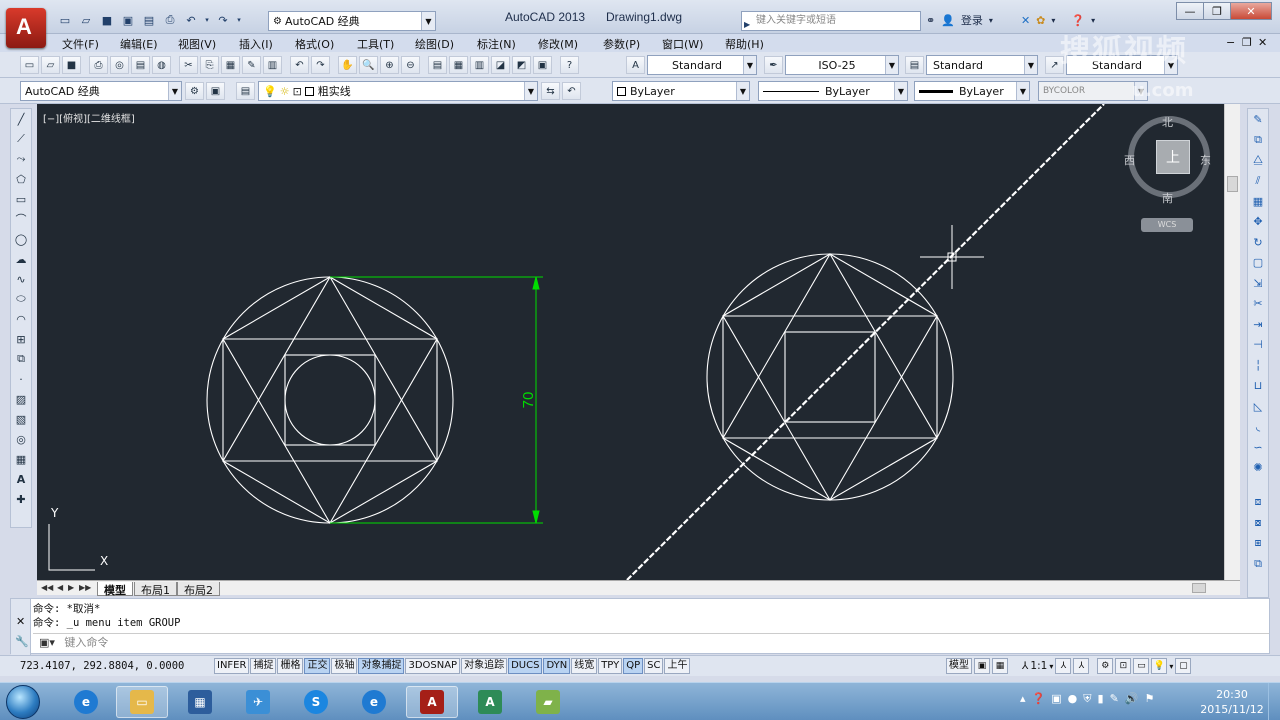  What do you see at coordinates (215, 91) in the screenshot?
I see `clean-screen-icon: ▣` at bounding box center [215, 91].